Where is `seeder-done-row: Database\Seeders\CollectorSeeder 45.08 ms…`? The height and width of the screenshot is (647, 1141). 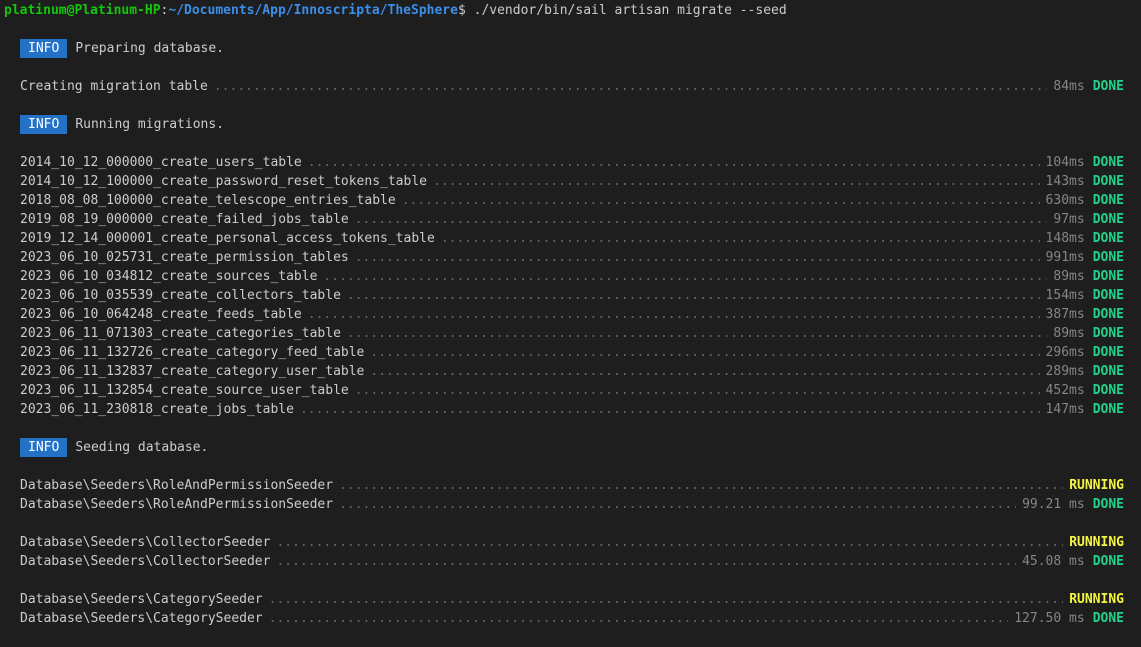 seeder-done-row: Database\Seeders\CollectorSeeder 45.08 ms… is located at coordinates (570, 561).